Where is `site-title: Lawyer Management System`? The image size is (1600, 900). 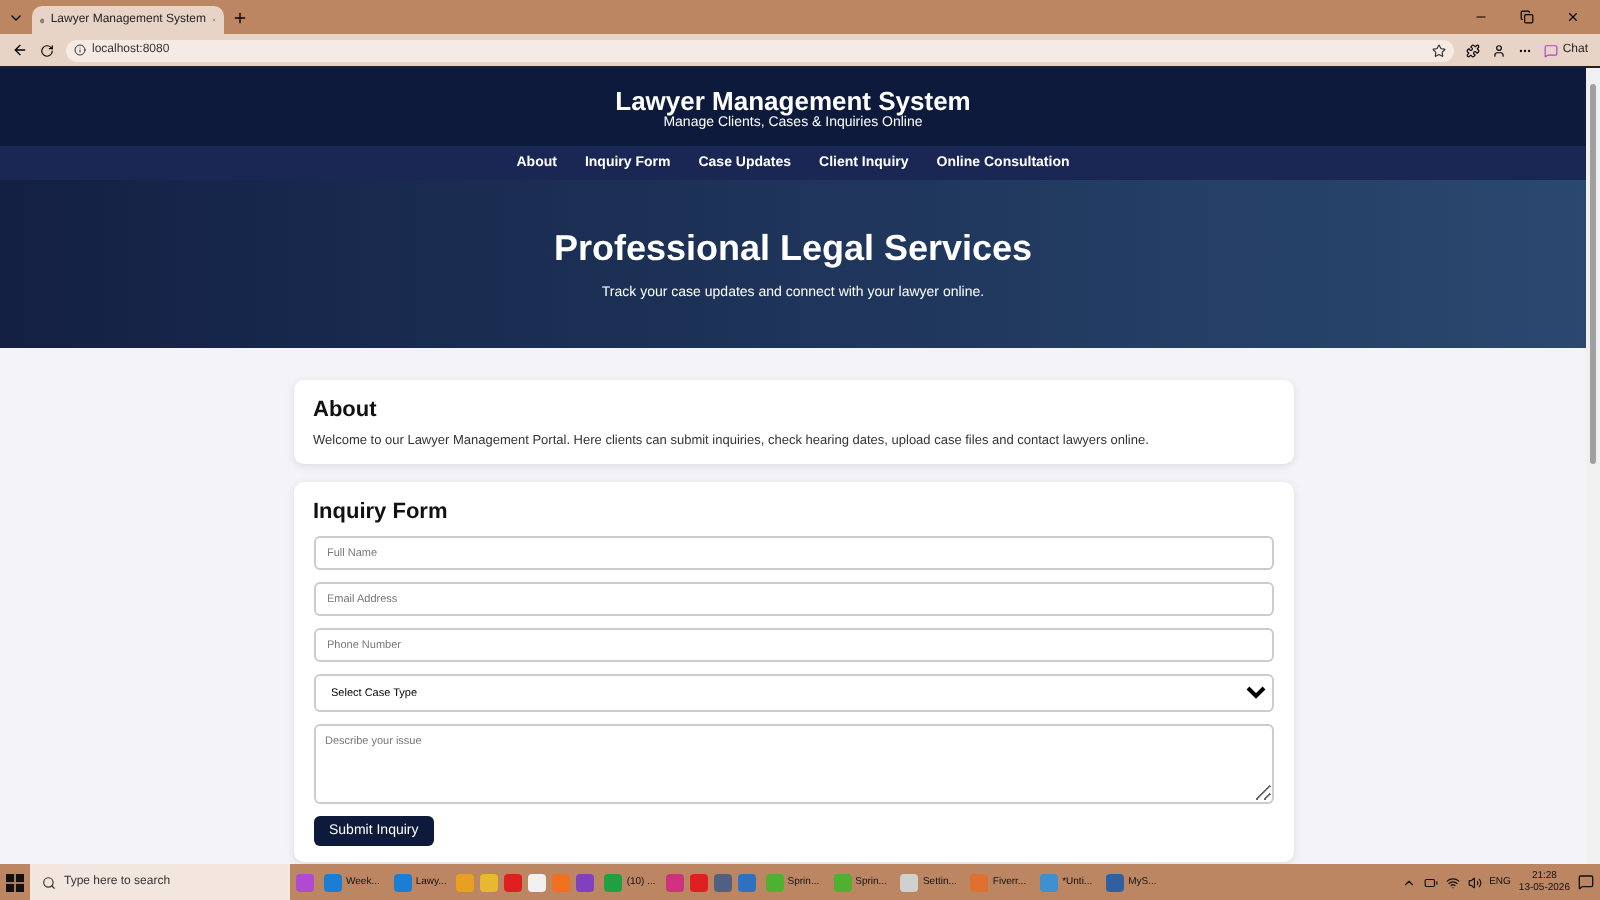
site-title: Lawyer Management System is located at coordinates (793, 100).